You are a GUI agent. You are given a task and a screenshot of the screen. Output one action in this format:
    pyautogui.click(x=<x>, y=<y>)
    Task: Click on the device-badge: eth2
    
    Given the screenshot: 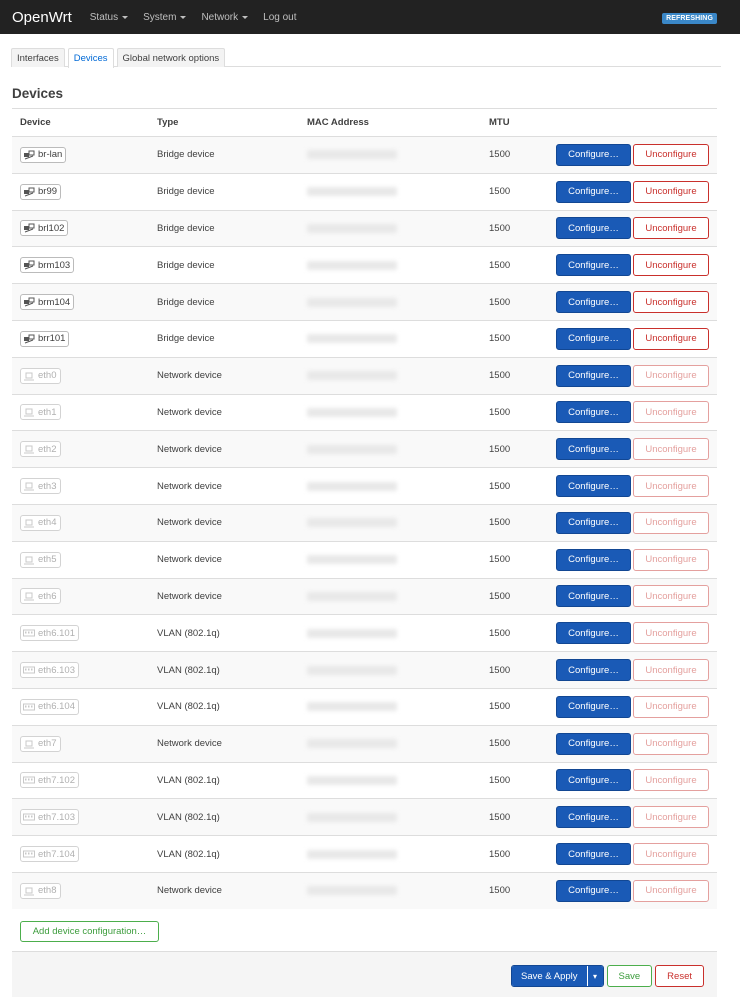 What is the action you would take?
    pyautogui.click(x=40, y=449)
    